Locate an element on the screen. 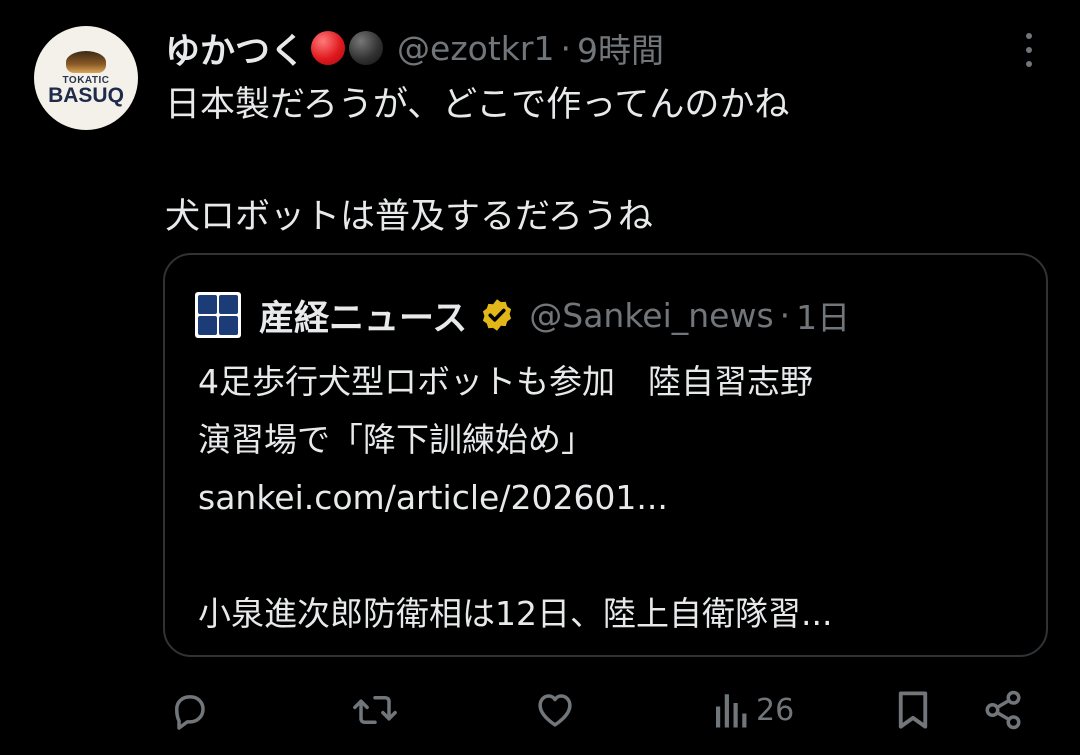 This screenshot has width=1080, height=755. bookmark-button is located at coordinates (913, 710).